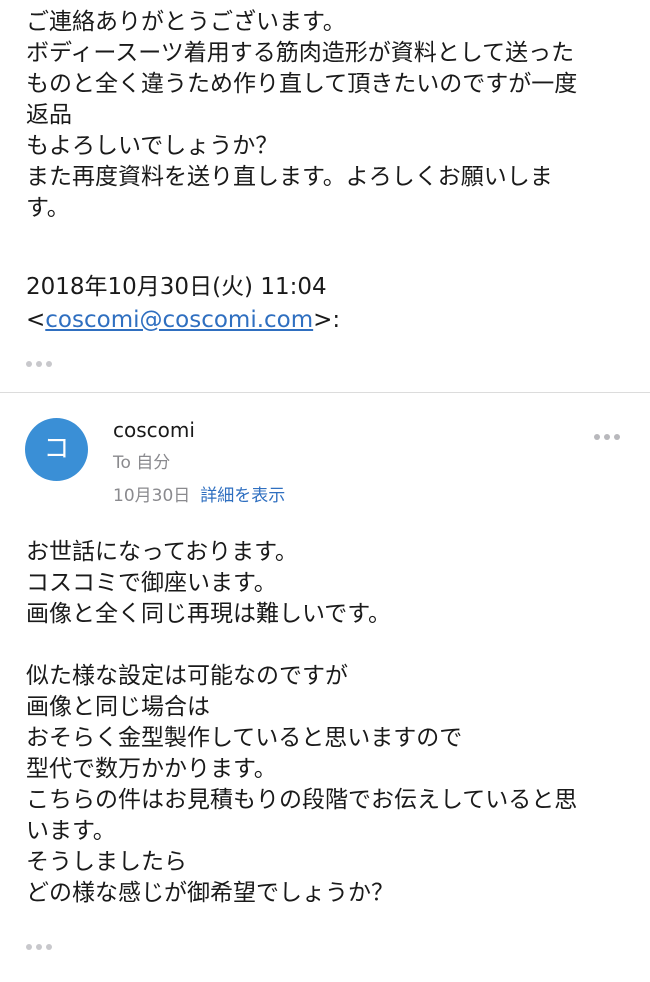 The width and height of the screenshot is (650, 982). What do you see at coordinates (48, 208) in the screenshot?
I see `quoted-line: す。` at bounding box center [48, 208].